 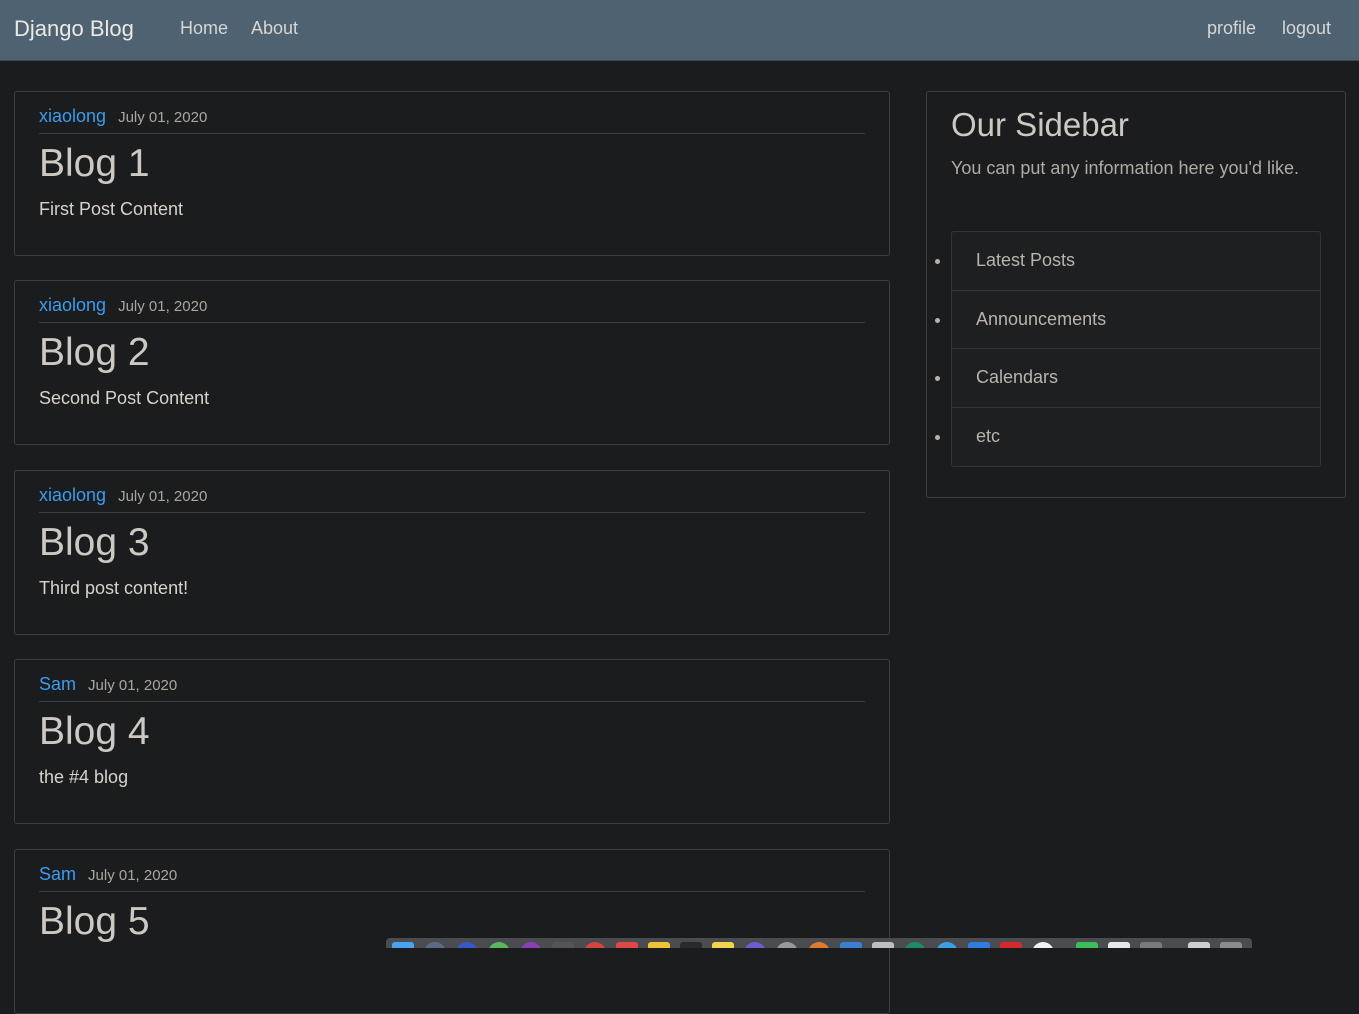 What do you see at coordinates (111, 209) in the screenshot?
I see `post-content: First Post Content` at bounding box center [111, 209].